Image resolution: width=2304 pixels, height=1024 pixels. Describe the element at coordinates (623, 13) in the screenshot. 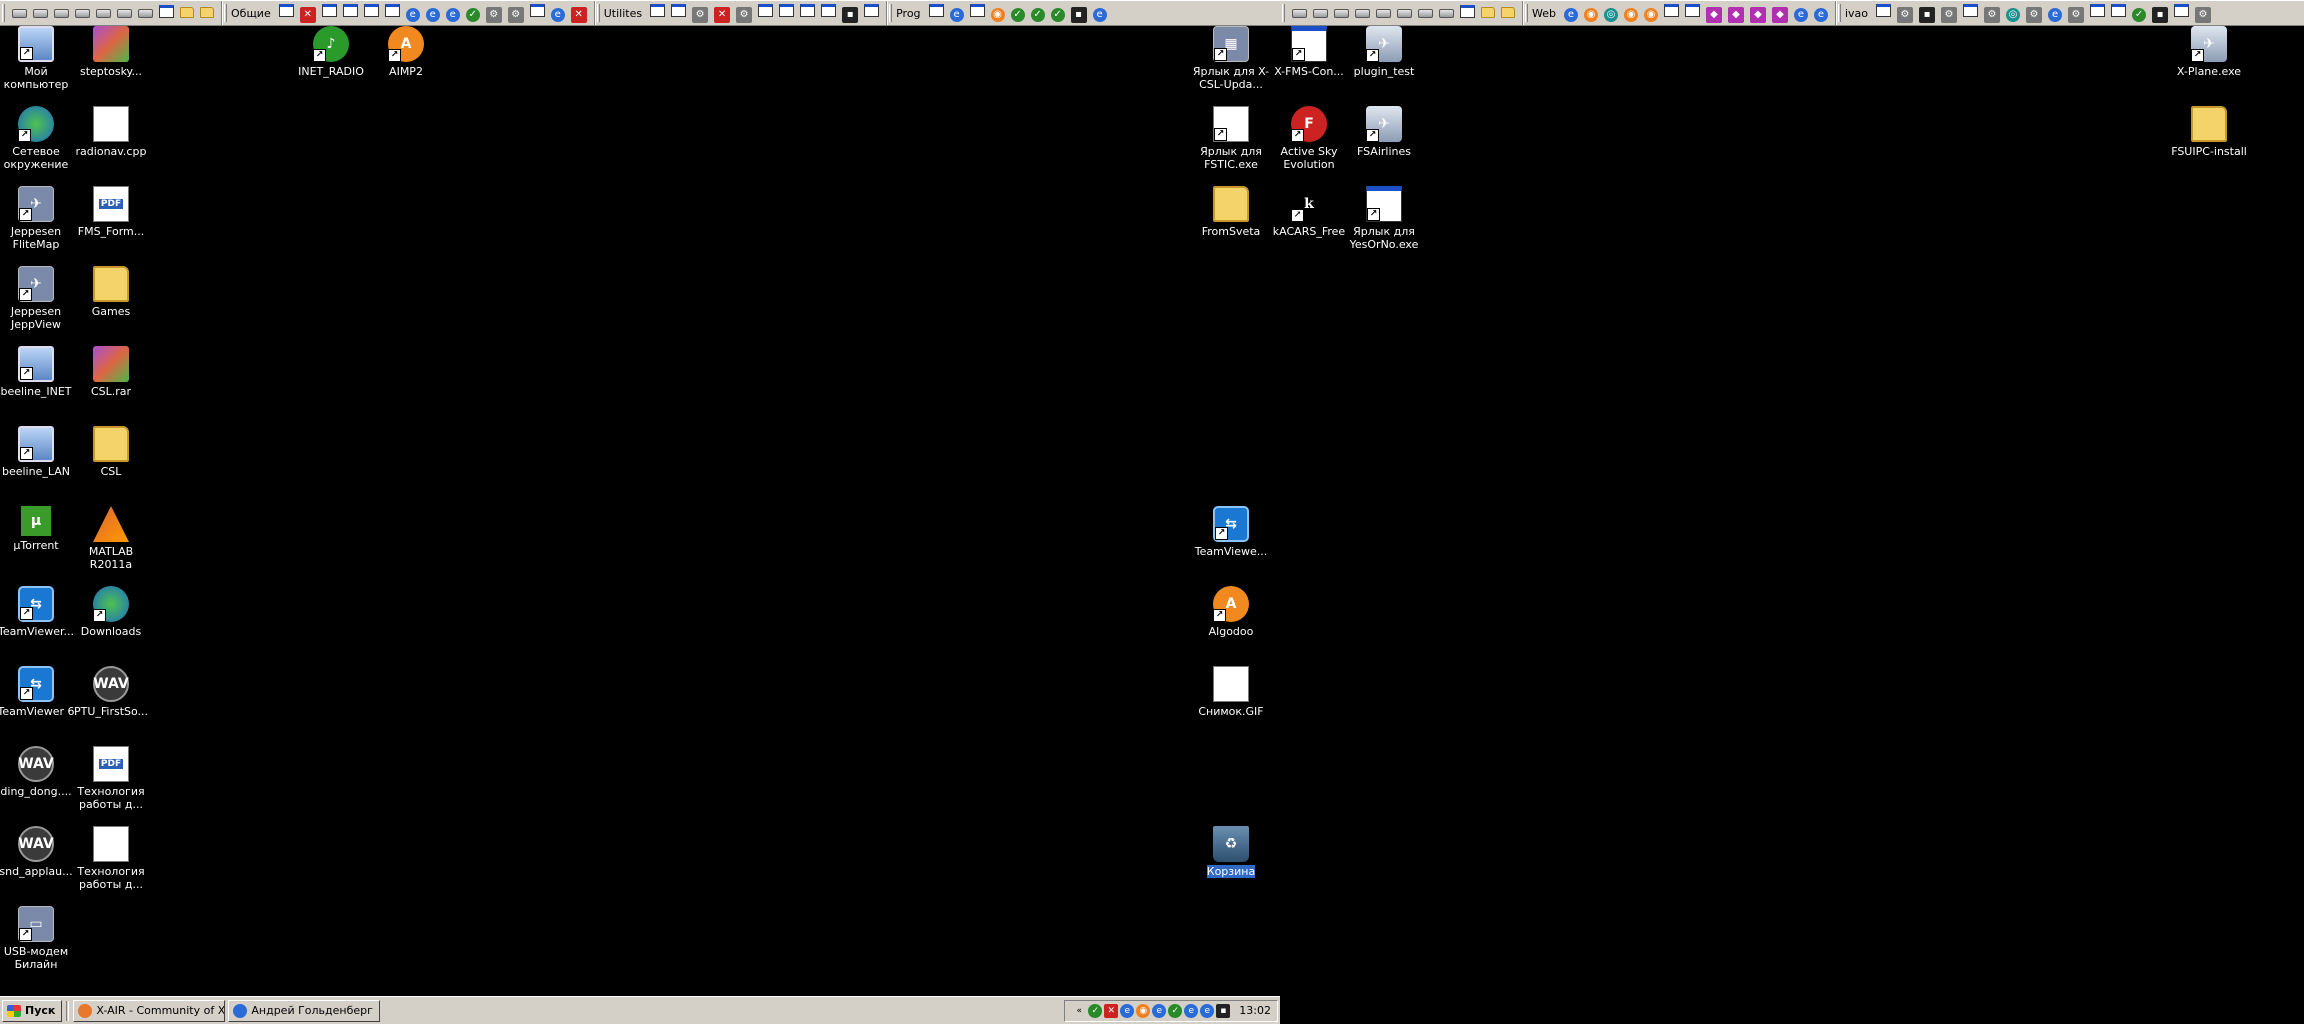

I see `toolbar-label-utilites: Utilites` at that location.